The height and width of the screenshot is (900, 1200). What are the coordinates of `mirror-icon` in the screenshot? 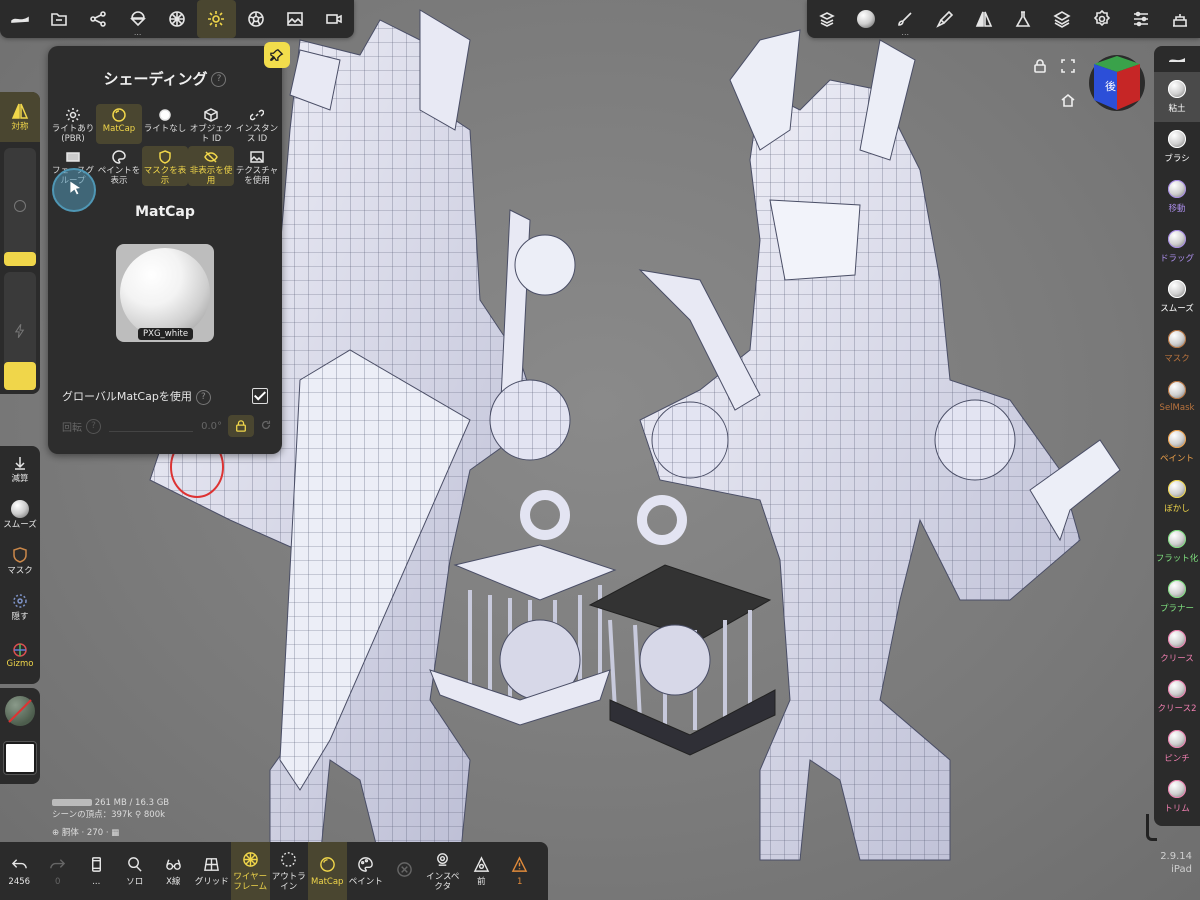 It's located at (983, 19).